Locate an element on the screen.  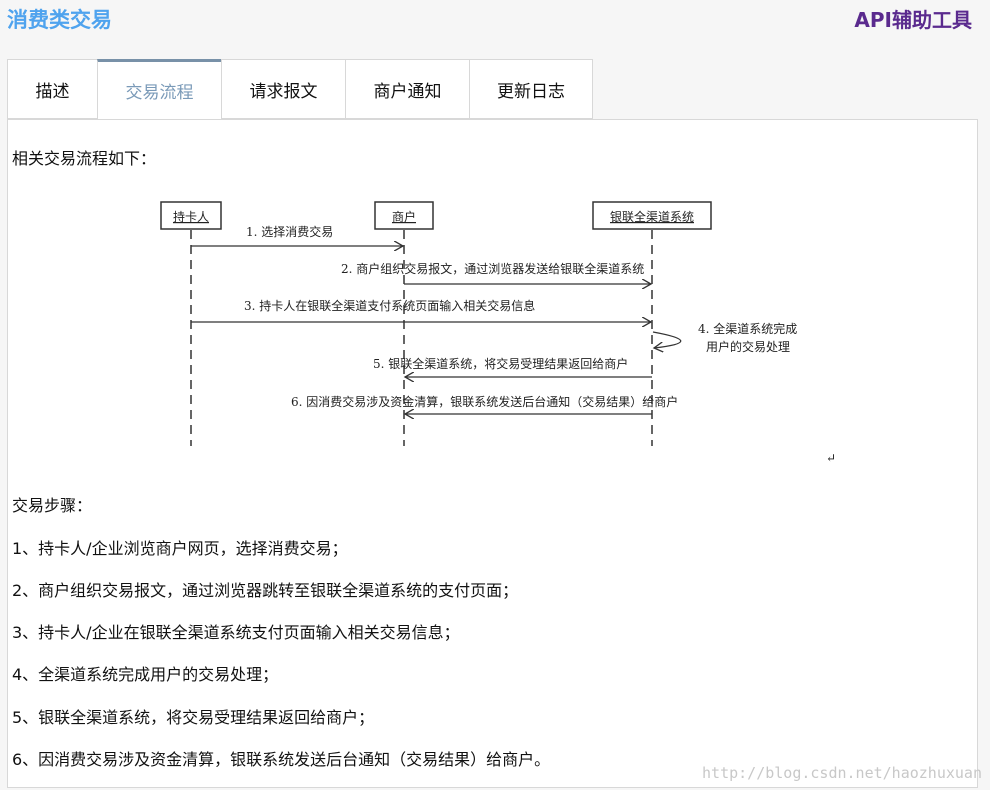
message-2: 2. 商户组织交易报文，通过浏览器发送给银联全渠道系统 is located at coordinates (492, 268).